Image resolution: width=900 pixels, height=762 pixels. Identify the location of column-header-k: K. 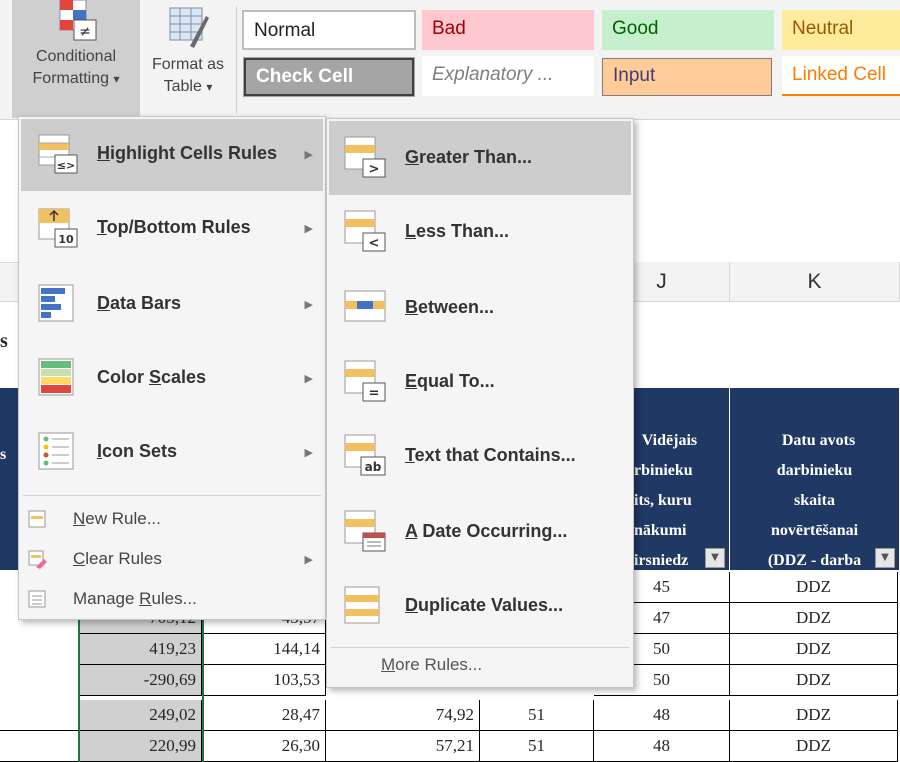
(815, 282).